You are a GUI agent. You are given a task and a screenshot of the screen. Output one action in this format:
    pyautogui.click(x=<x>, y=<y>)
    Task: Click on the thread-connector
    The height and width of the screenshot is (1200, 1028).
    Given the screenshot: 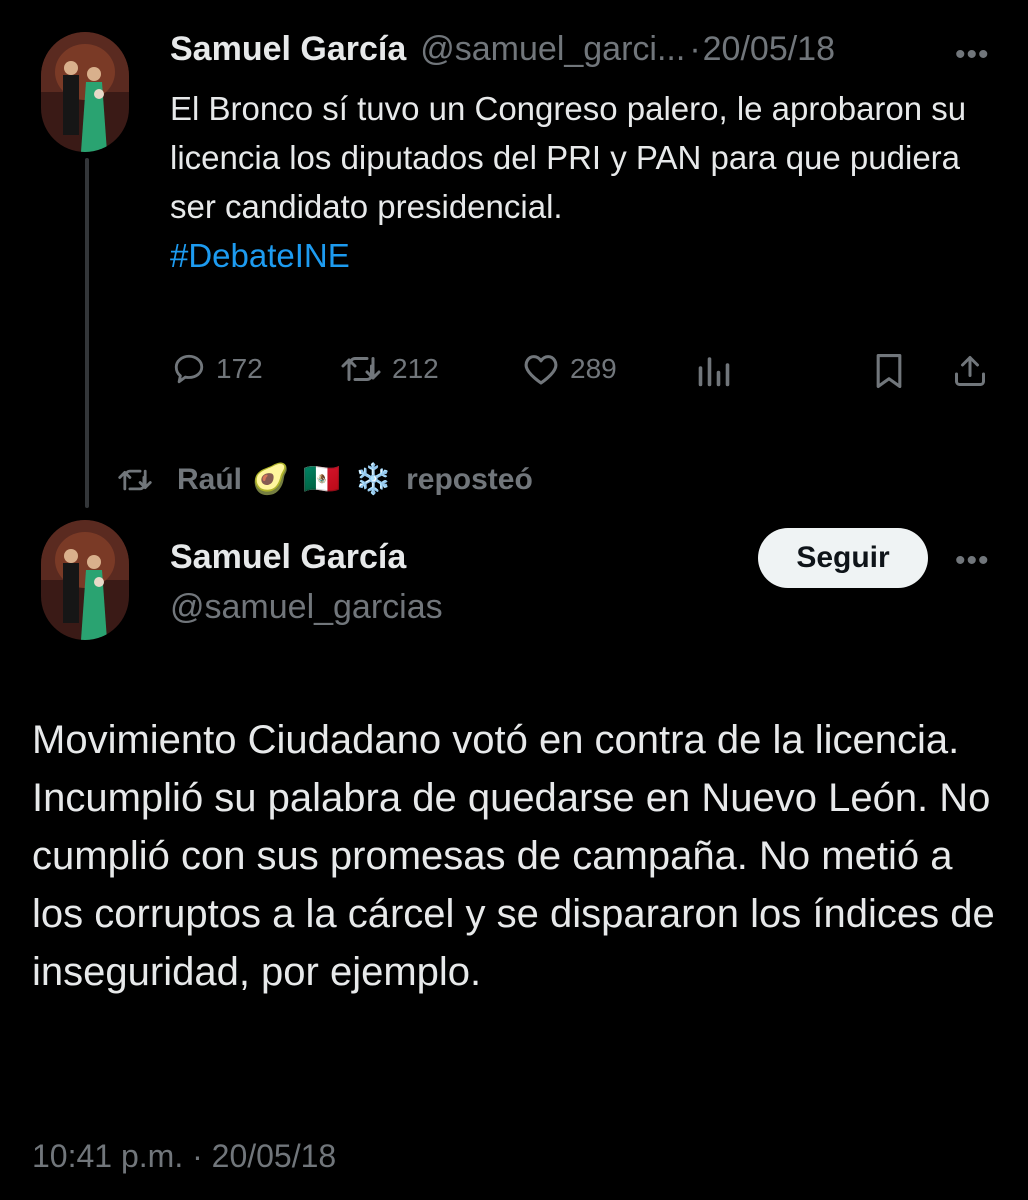 What is the action you would take?
    pyautogui.click(x=87, y=333)
    